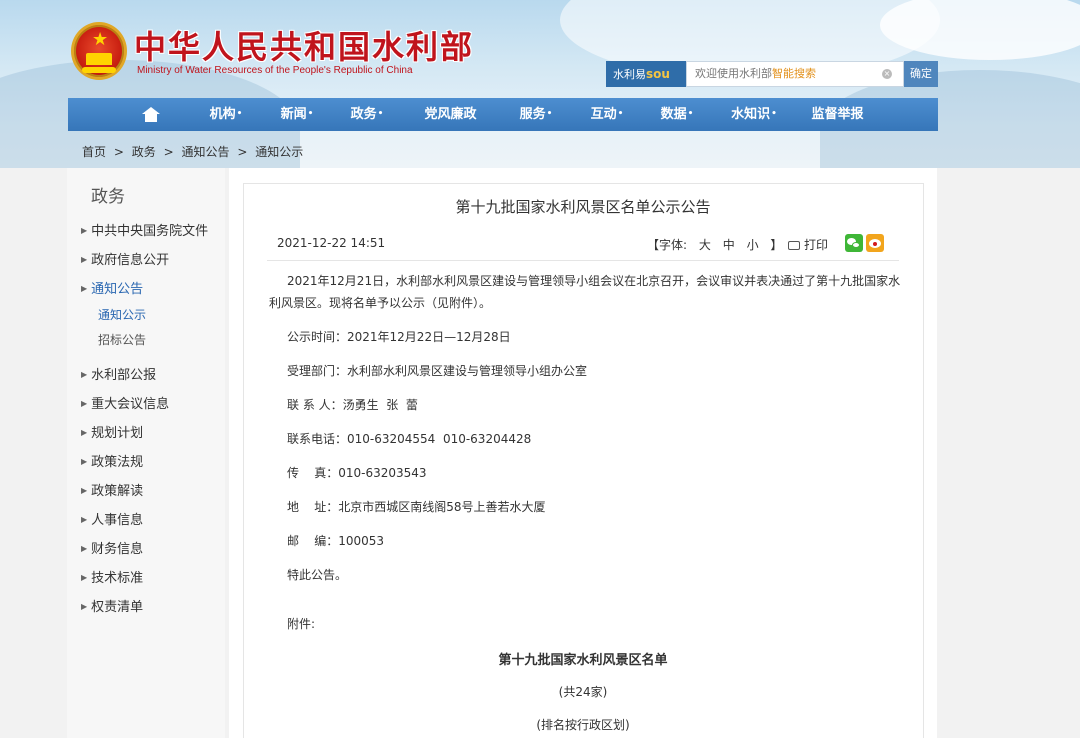 The height and width of the screenshot is (738, 1080). Describe the element at coordinates (331, 243) in the screenshot. I see `article-date: 2021-12-22 14:51` at that location.